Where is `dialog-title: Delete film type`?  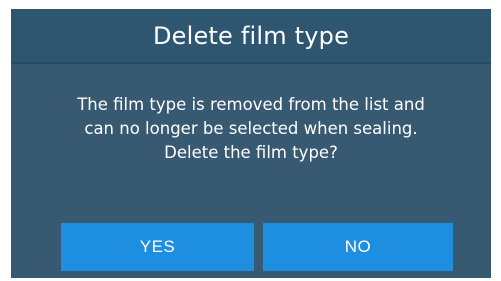
dialog-title: Delete film type is located at coordinates (251, 35).